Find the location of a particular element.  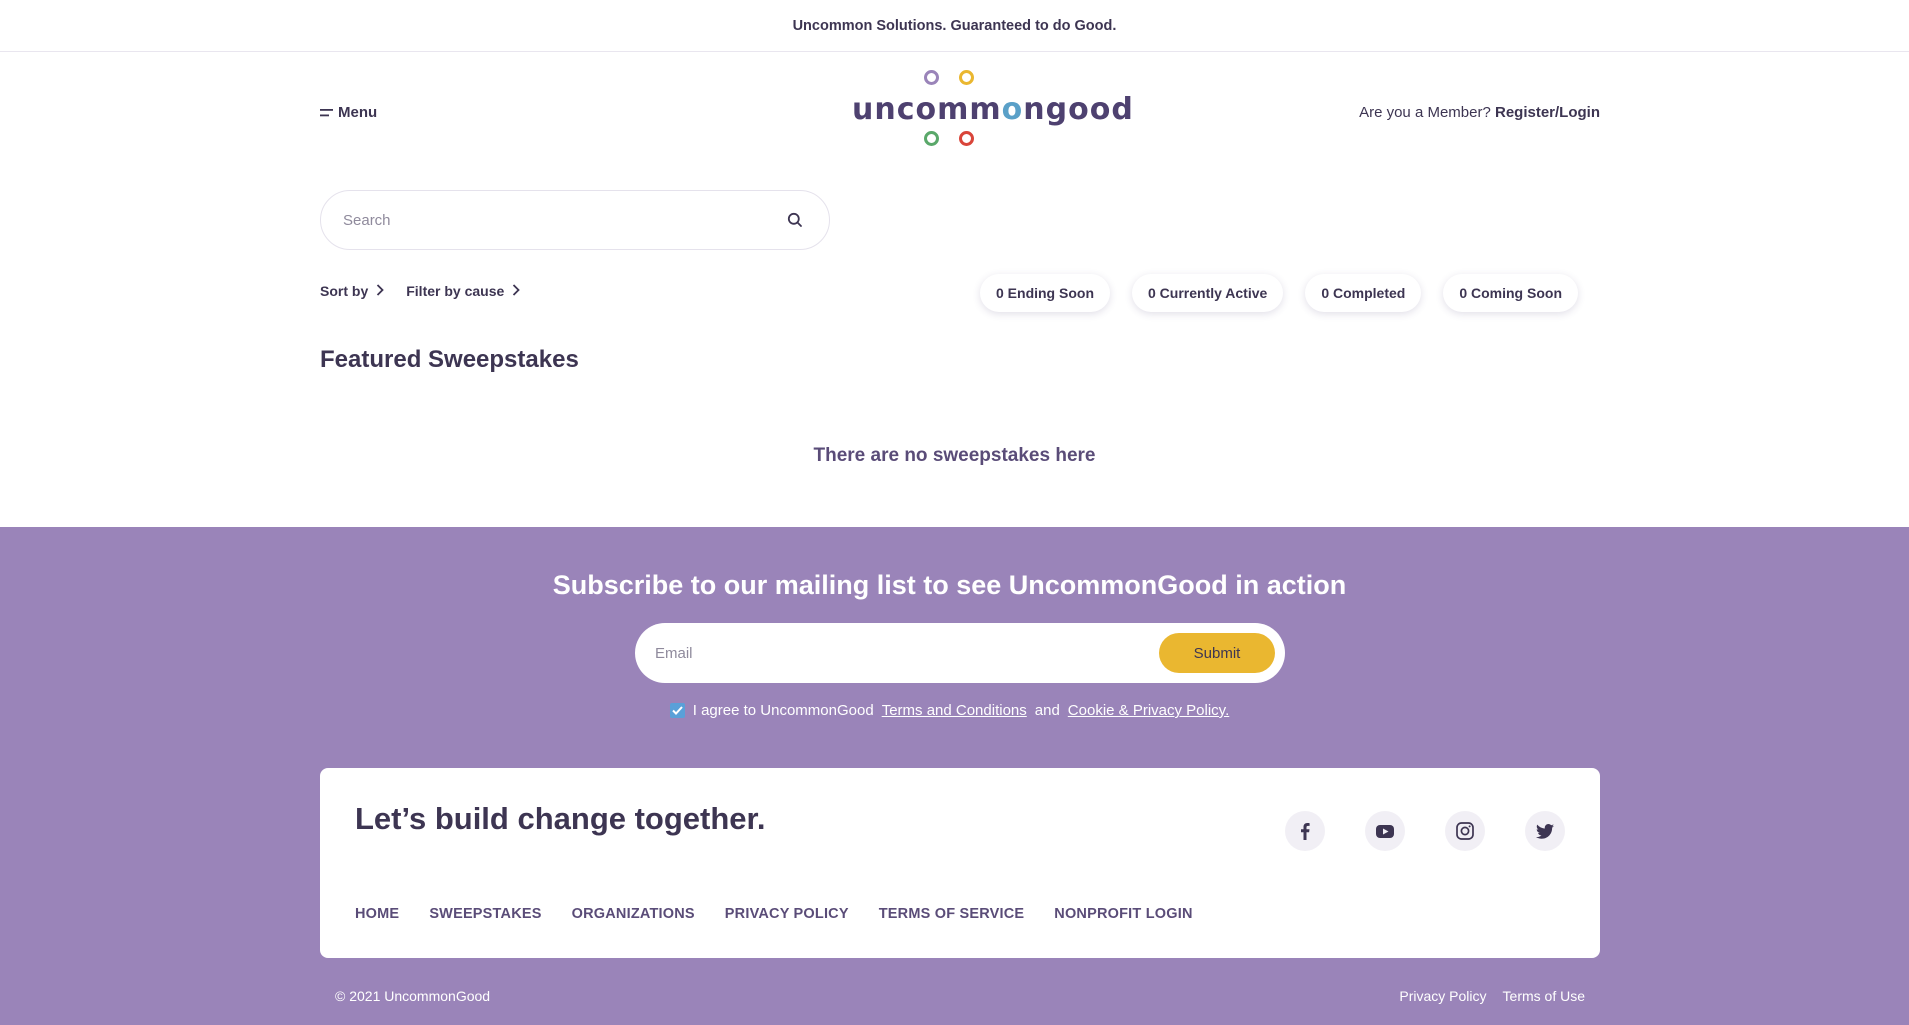

empty-state: There are no sweepstakes here is located at coordinates (954, 456).